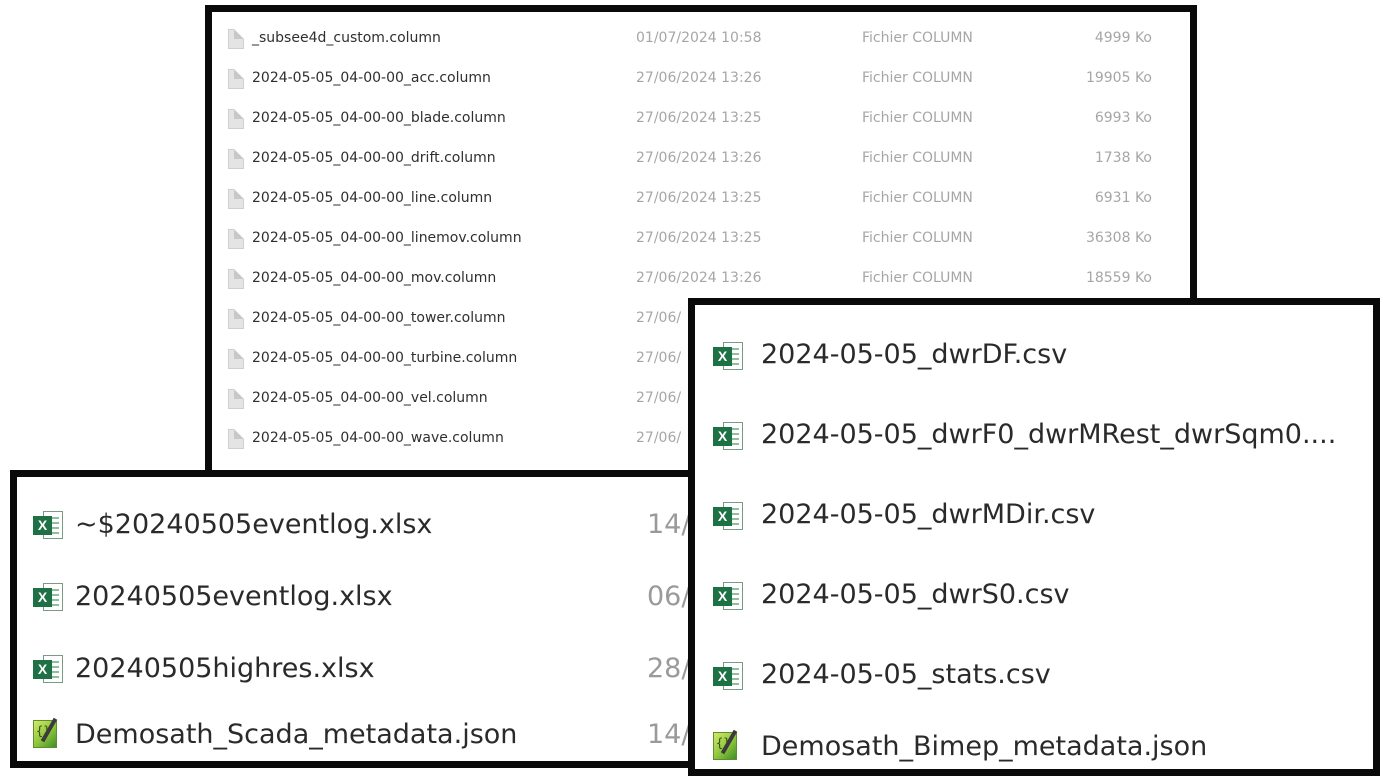 The width and height of the screenshot is (1380, 777). What do you see at coordinates (254, 524) in the screenshot?
I see `file-name: ~$20240505eventlog.xlsx` at bounding box center [254, 524].